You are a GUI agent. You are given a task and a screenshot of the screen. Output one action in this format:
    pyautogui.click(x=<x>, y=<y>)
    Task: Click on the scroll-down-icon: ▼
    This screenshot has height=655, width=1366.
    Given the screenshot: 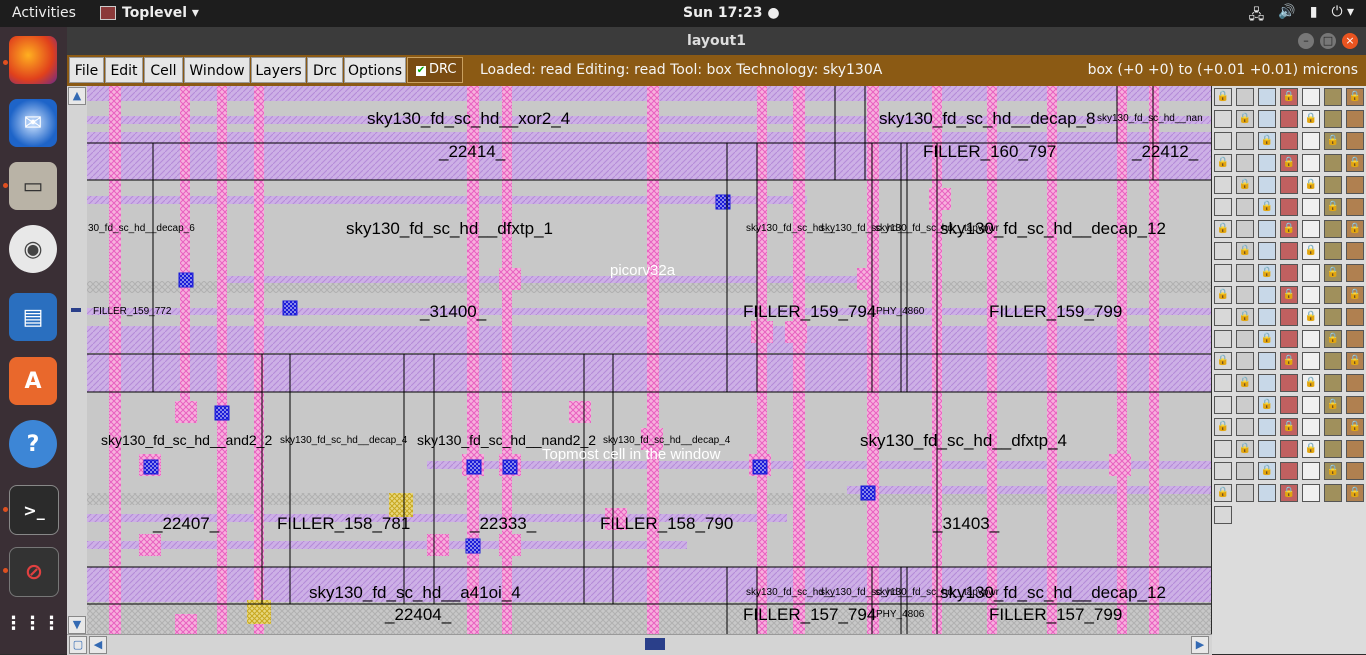 What is the action you would take?
    pyautogui.click(x=77, y=625)
    